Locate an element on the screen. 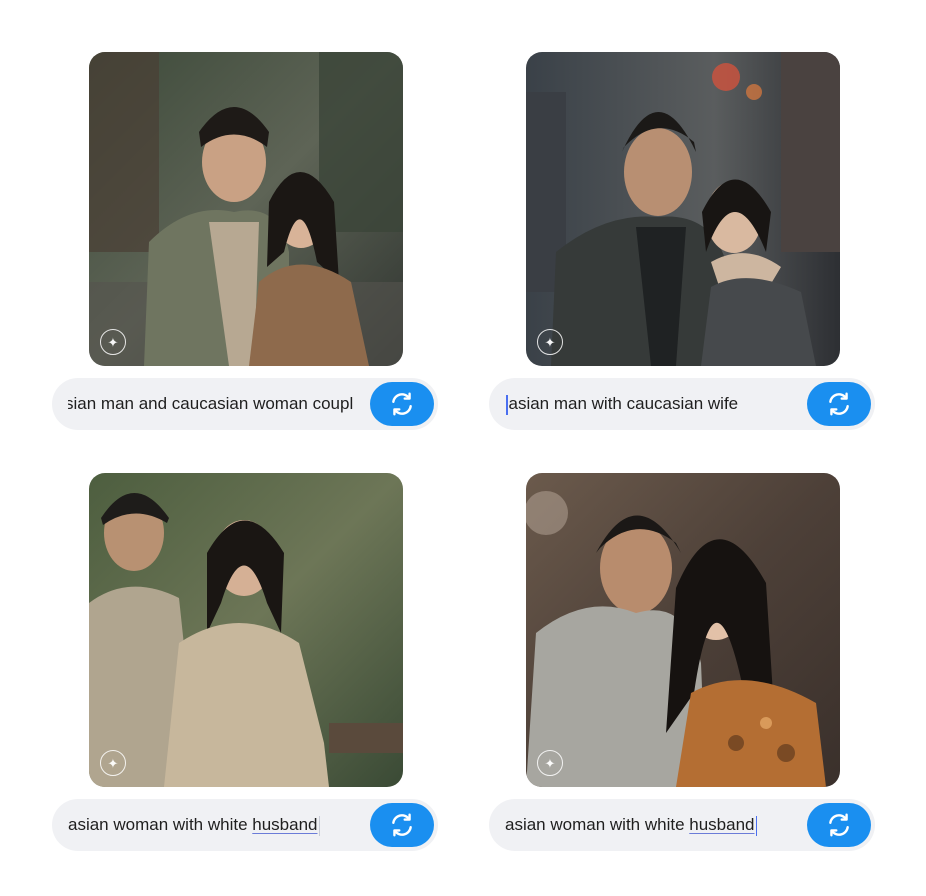  prompt-input-4: asian woman with white husband is located at coordinates (653, 825).